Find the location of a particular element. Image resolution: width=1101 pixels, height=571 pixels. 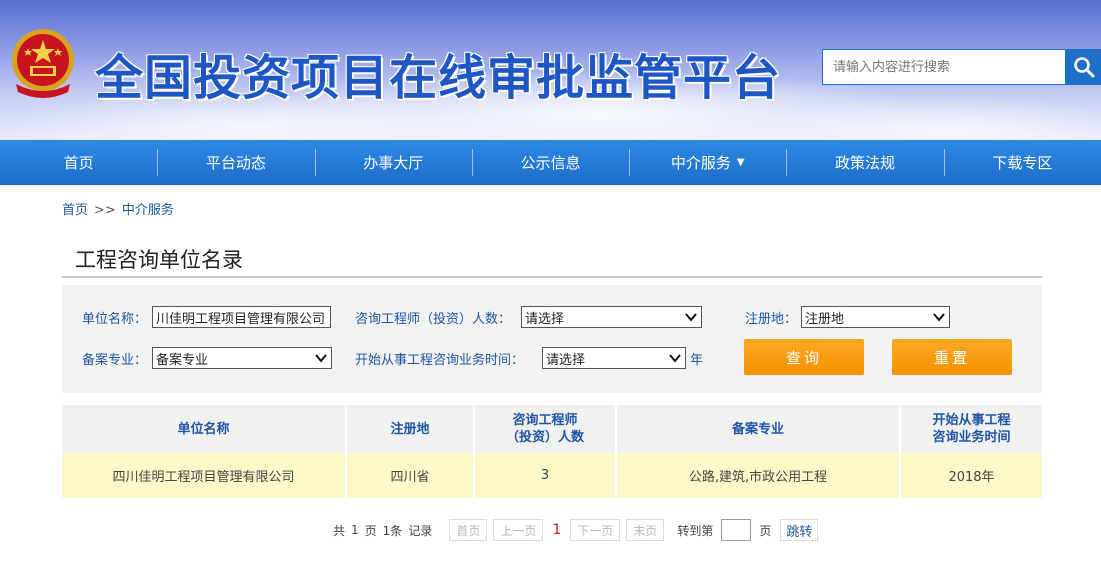

start-year-label: 开始从事工程咨询业务时间： is located at coordinates (440, 360).